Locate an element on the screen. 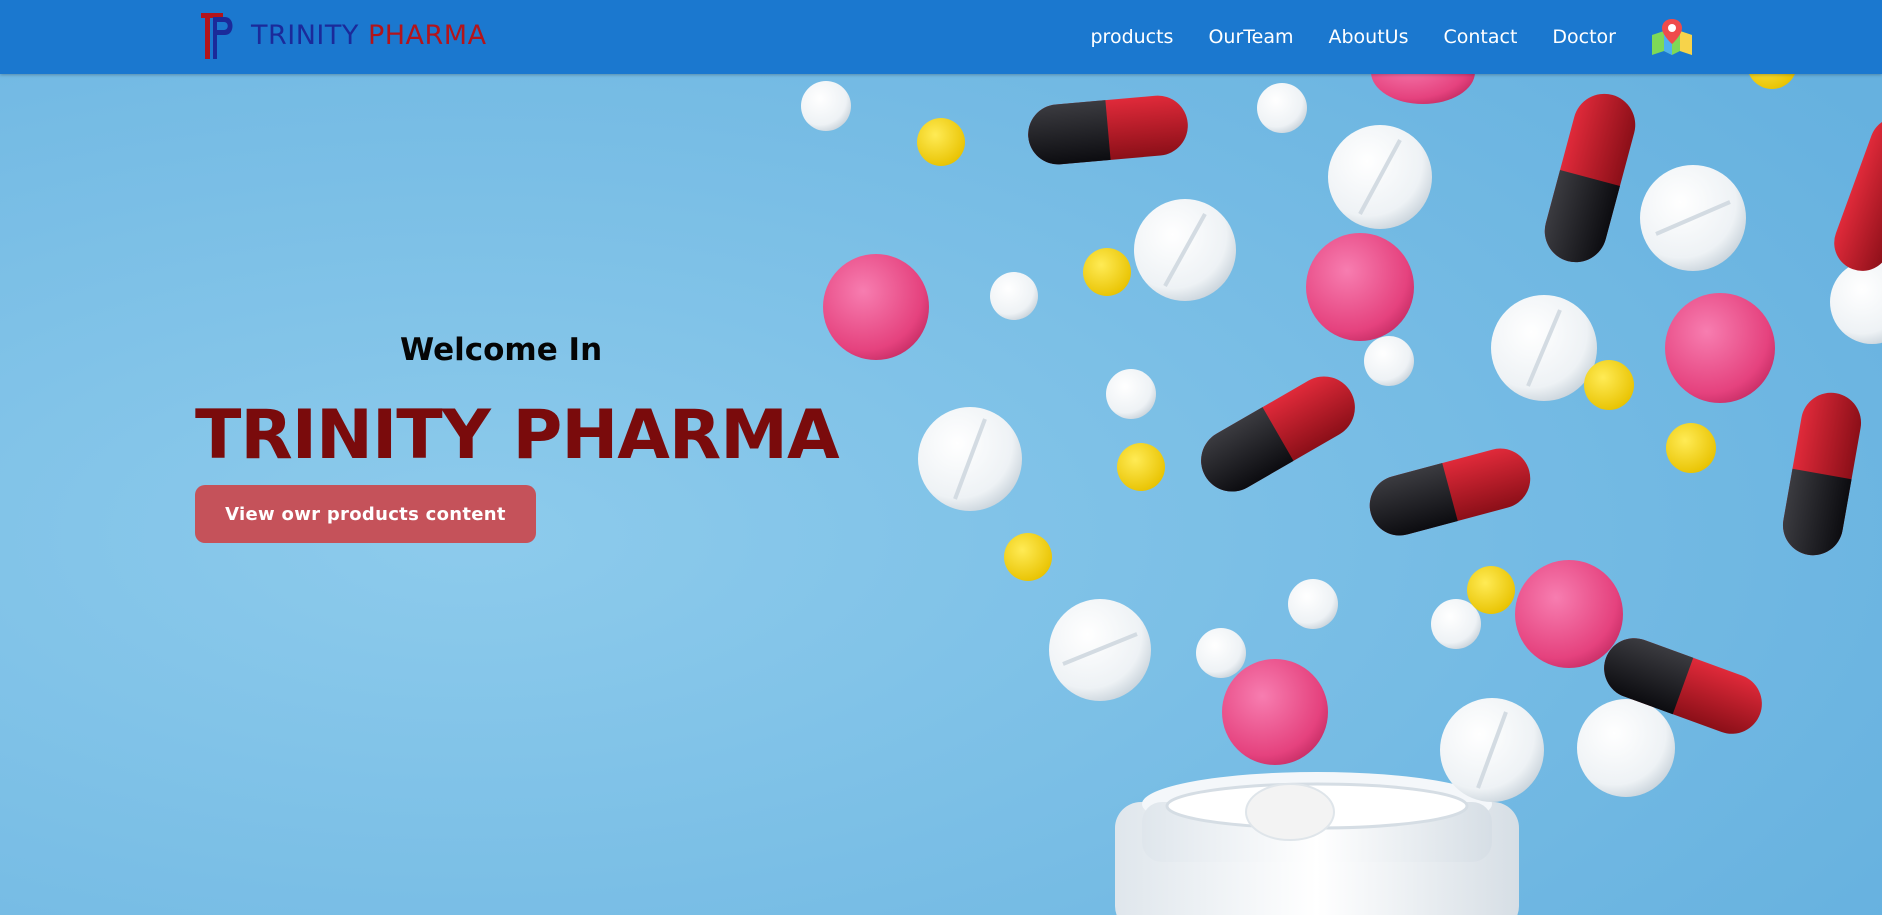 The width and height of the screenshot is (1882, 915). nav-link-ourteam: OurTeam is located at coordinates (1250, 37).